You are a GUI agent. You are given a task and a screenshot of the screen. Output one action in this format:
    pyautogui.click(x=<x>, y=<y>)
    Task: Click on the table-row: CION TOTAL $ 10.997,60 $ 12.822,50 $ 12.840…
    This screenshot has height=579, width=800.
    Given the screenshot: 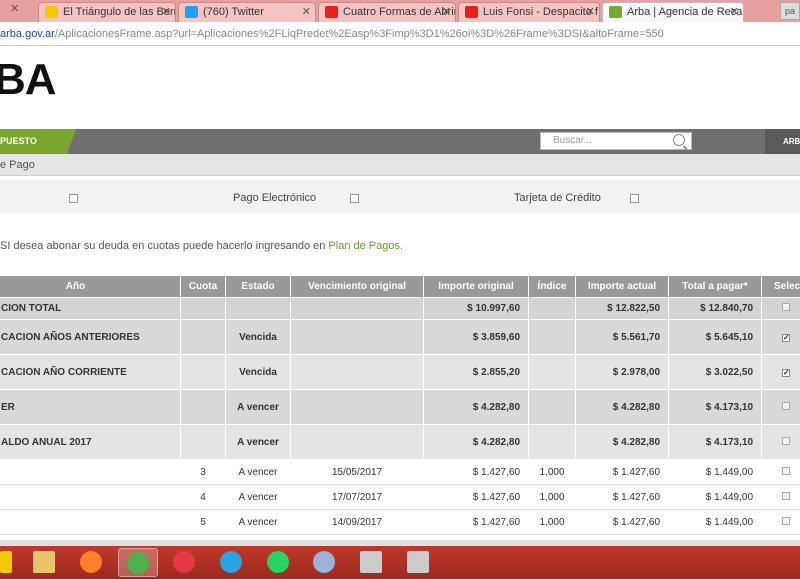 What is the action you would take?
    pyautogui.click(x=400, y=308)
    